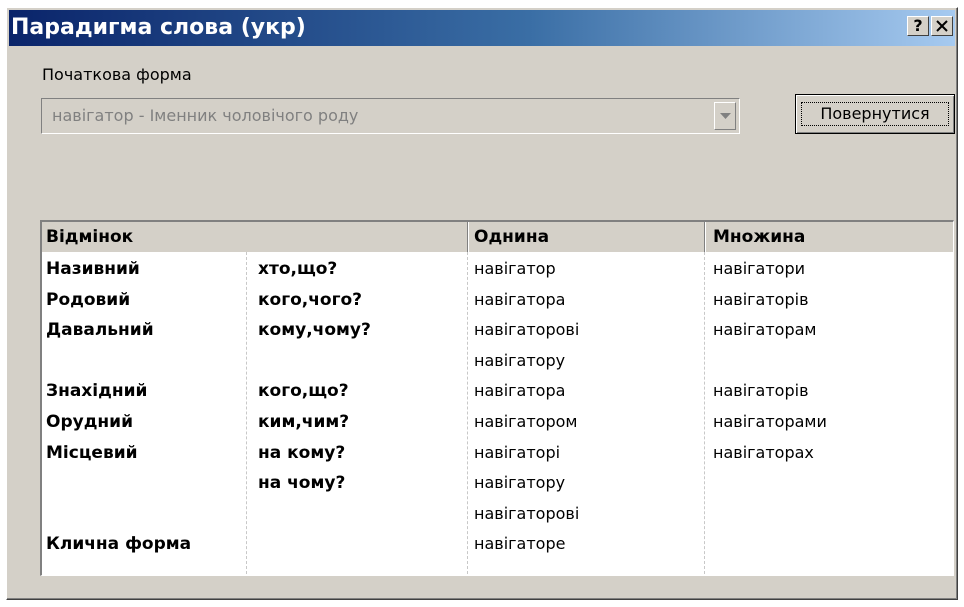 The image size is (964, 607). I want to click on initial-form-label: Початкова форма, so click(117, 74).